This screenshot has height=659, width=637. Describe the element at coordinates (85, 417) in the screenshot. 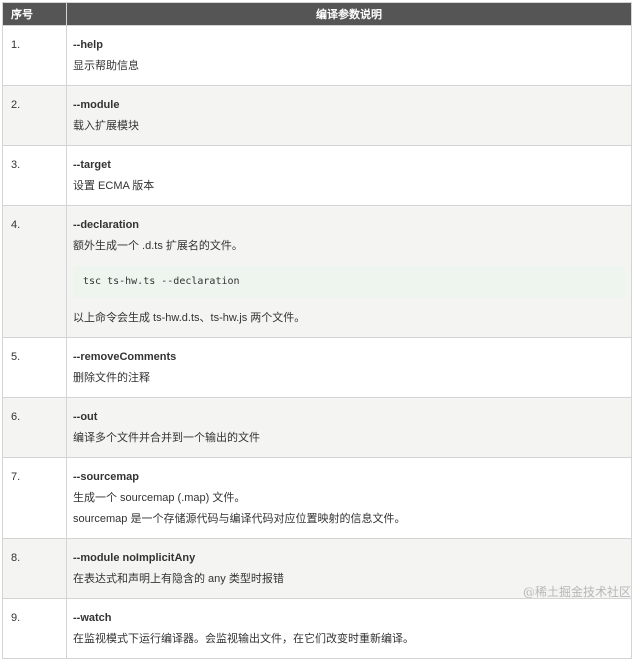

I see `option-name: --out` at that location.